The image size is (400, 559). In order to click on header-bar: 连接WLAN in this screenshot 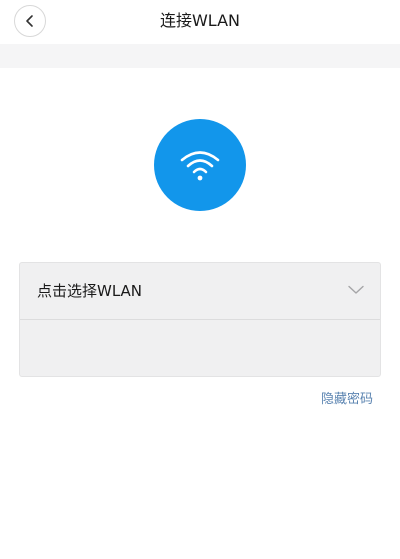, I will do `click(200, 22)`.